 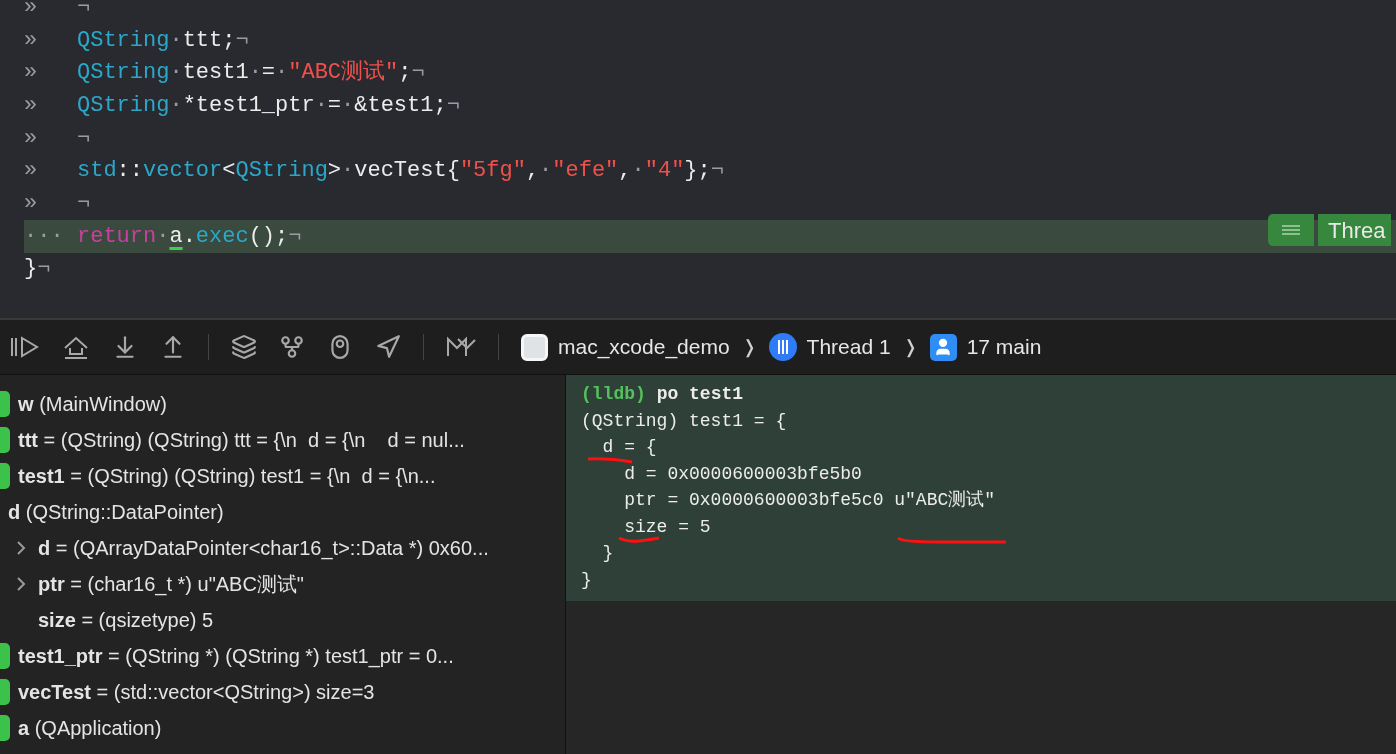 What do you see at coordinates (251, 73) in the screenshot?
I see `code-line: QString·test1·=·"ABC测试";¬` at bounding box center [251, 73].